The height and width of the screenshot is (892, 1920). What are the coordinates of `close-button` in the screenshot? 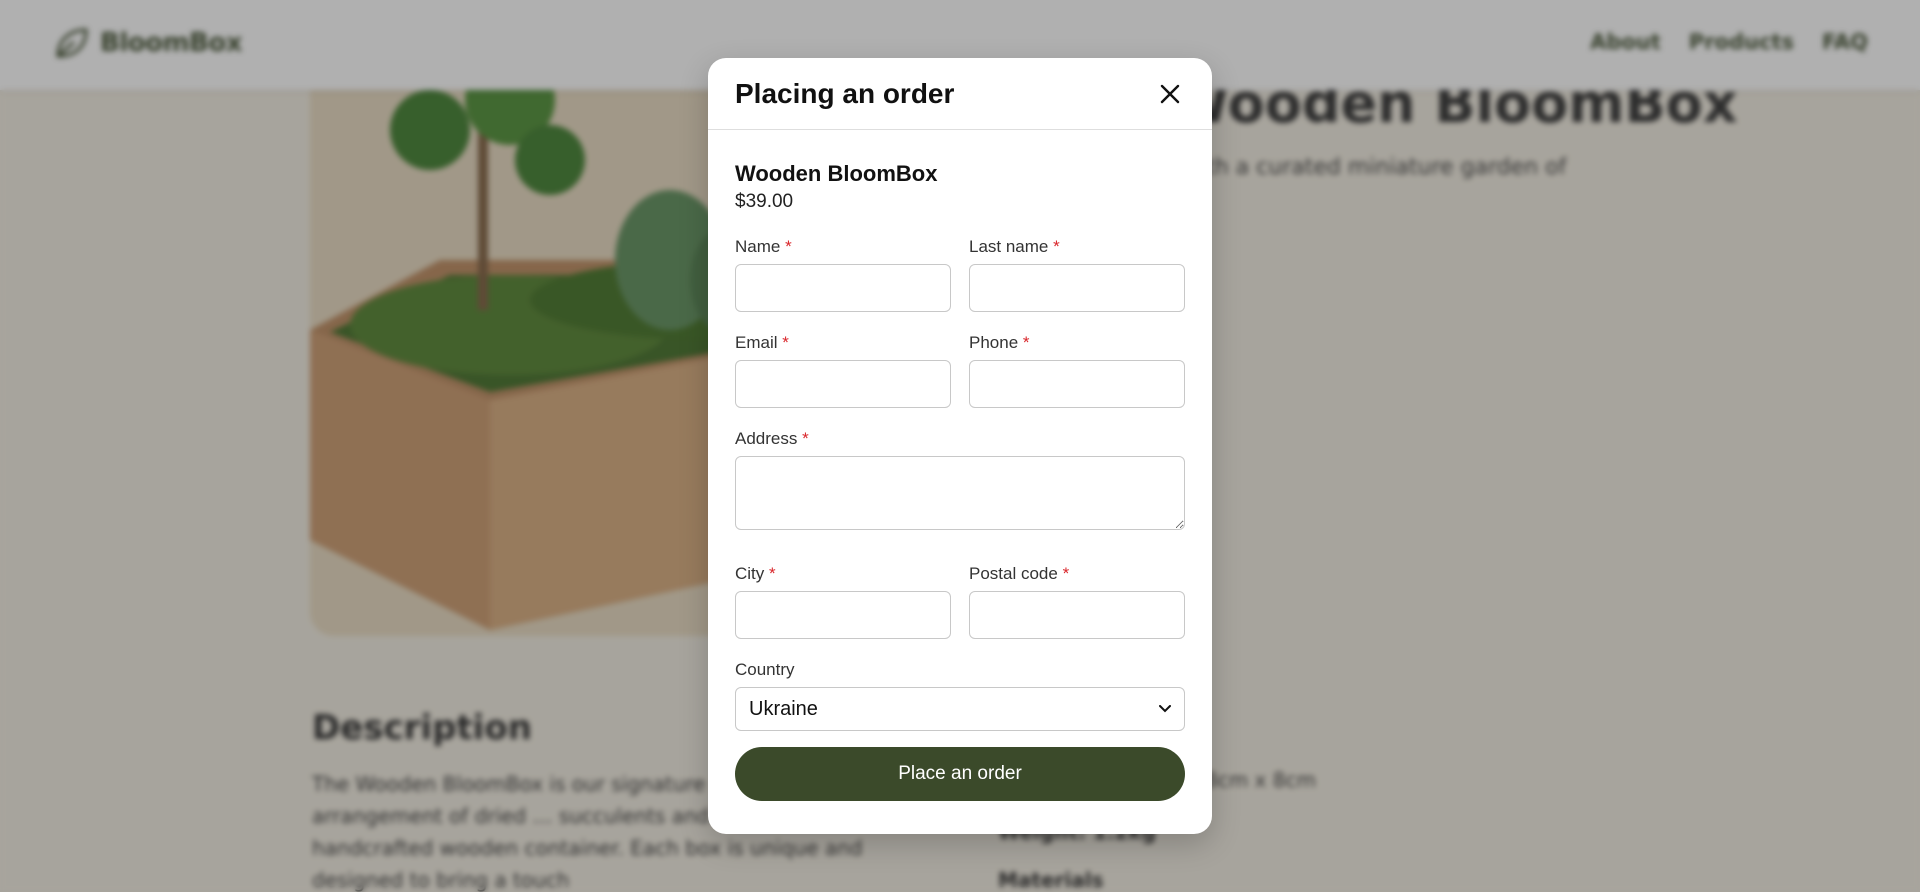 It's located at (1170, 94).